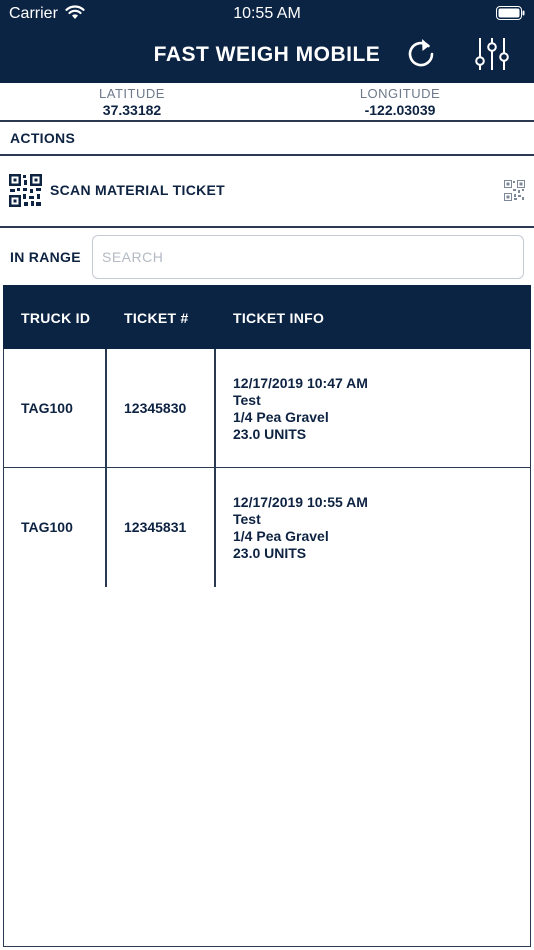  I want to click on latitude-value: 37.33182, so click(132, 110).